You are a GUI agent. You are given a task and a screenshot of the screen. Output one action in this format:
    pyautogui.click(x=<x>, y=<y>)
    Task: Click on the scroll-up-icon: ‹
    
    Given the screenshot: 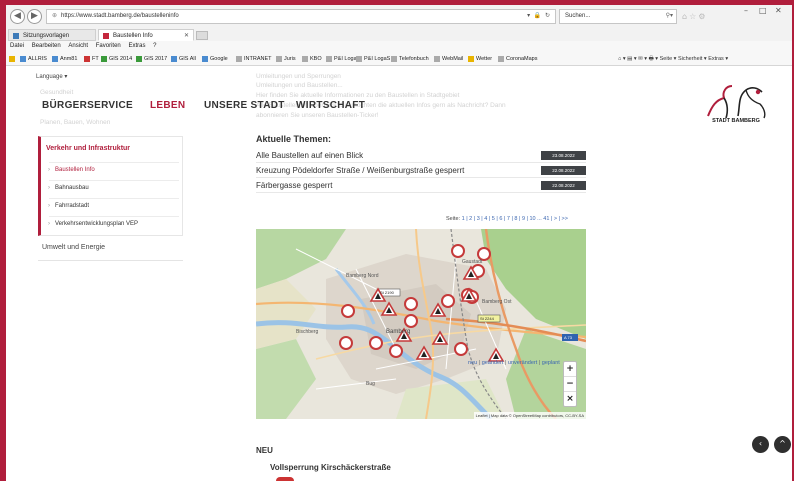 What is the action you would take?
    pyautogui.click(x=760, y=444)
    